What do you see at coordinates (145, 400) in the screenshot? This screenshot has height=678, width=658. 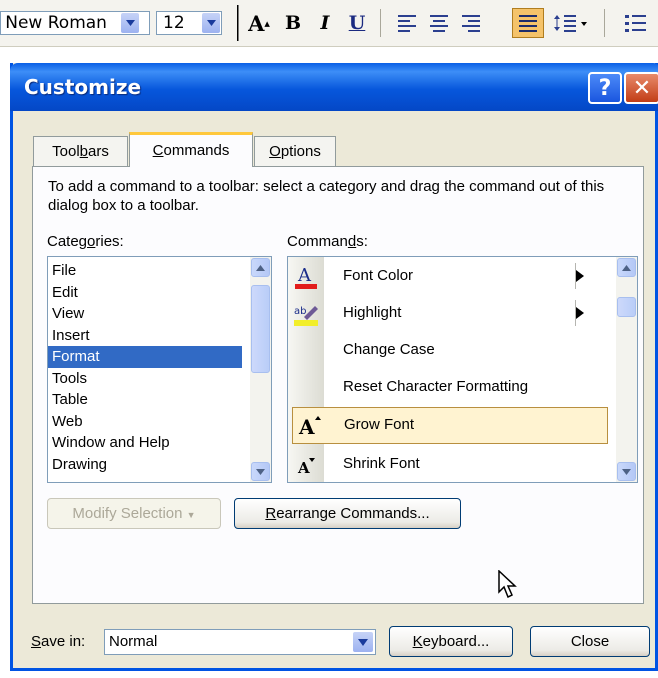 I see `category-item: Table` at bounding box center [145, 400].